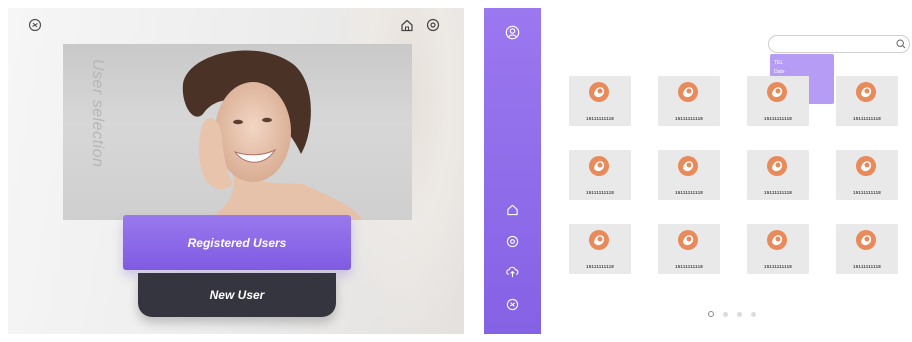  I want to click on search-input, so click(839, 44).